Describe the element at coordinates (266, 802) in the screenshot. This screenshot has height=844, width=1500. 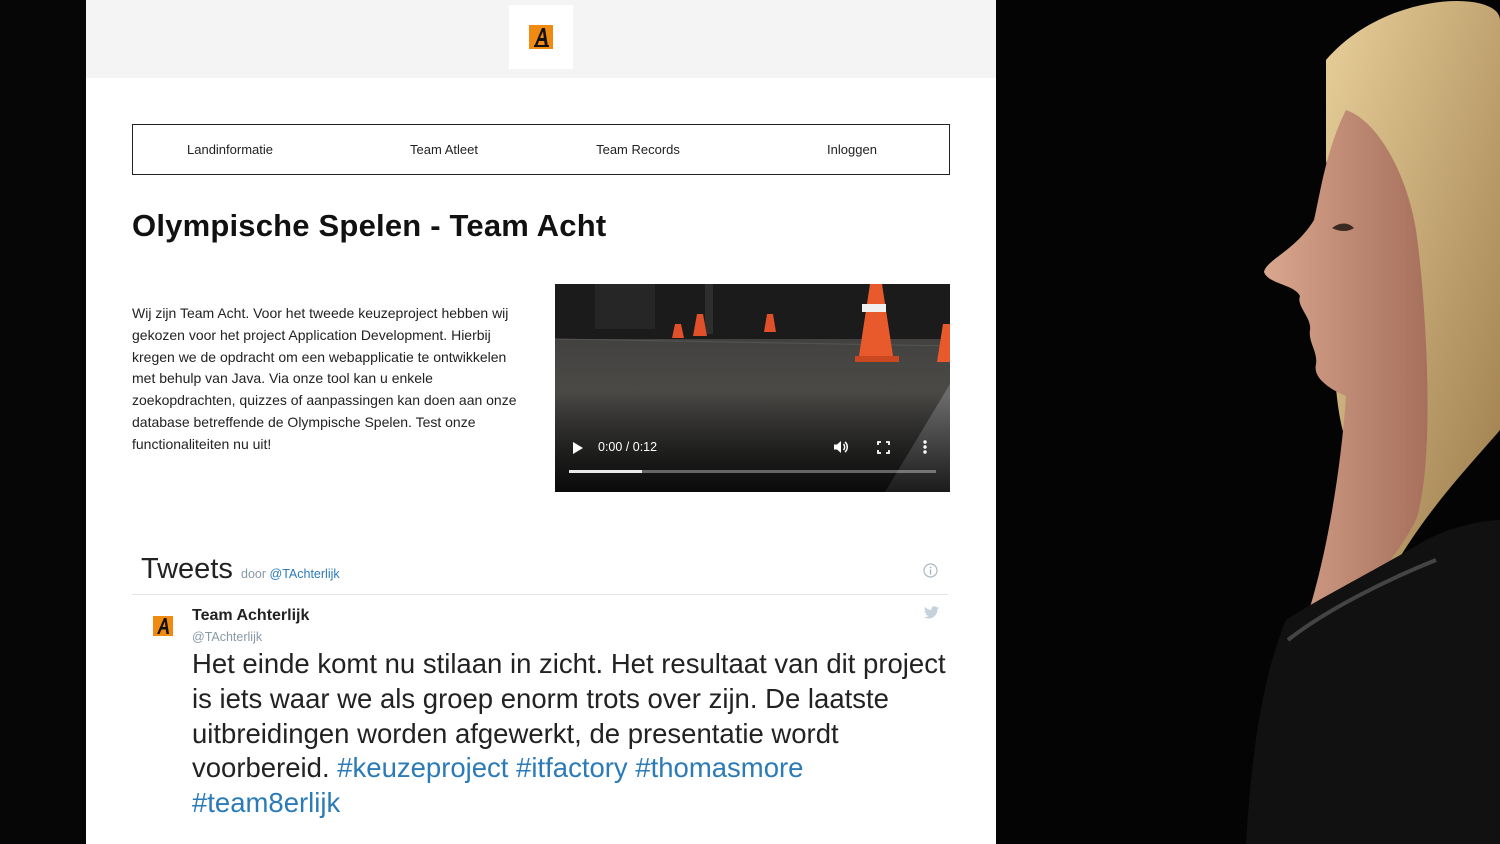
I see `hashtag-team8erlijk: #team8erlijk` at that location.